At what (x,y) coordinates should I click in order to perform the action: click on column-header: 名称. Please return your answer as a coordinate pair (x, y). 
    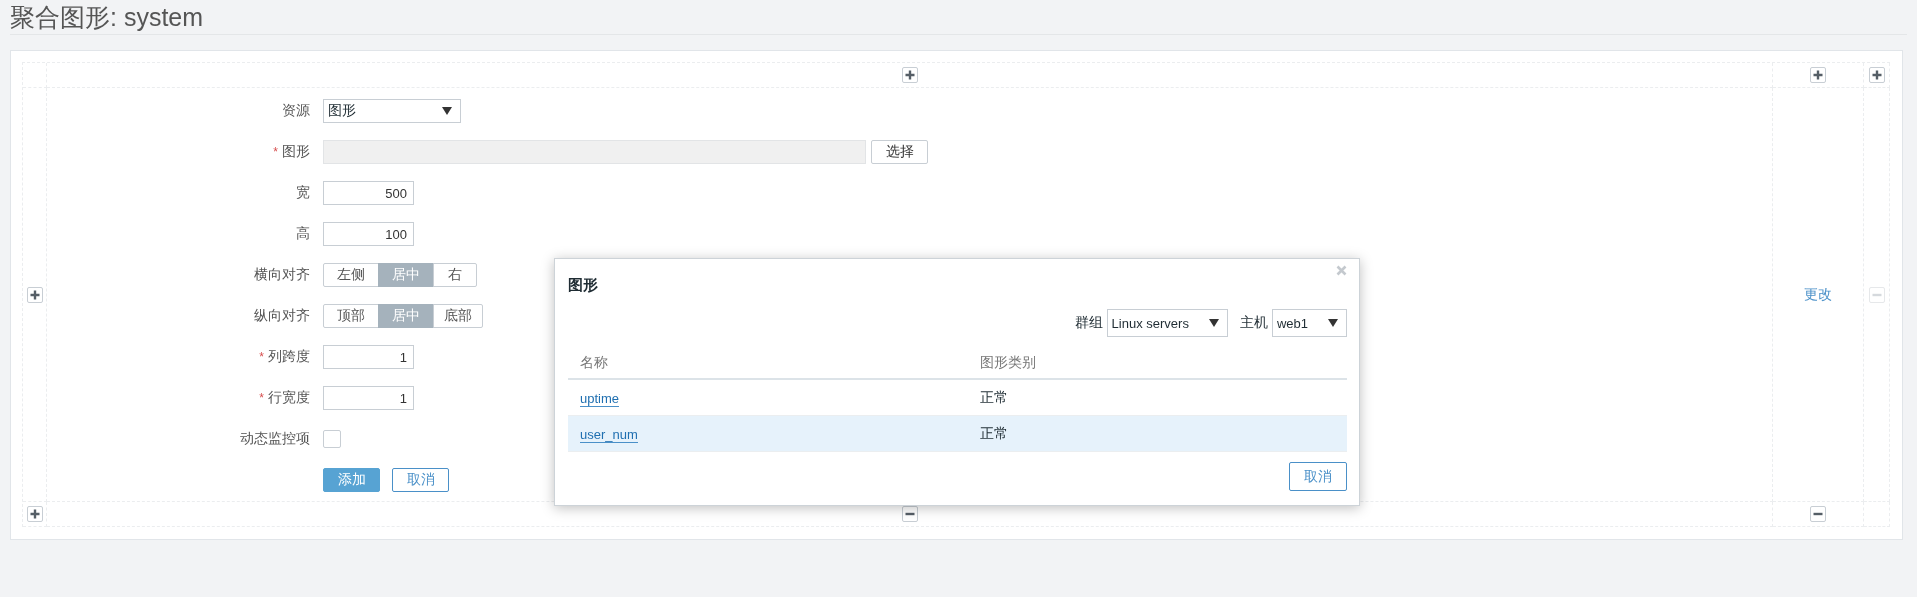
    Looking at the image, I should click on (594, 362).